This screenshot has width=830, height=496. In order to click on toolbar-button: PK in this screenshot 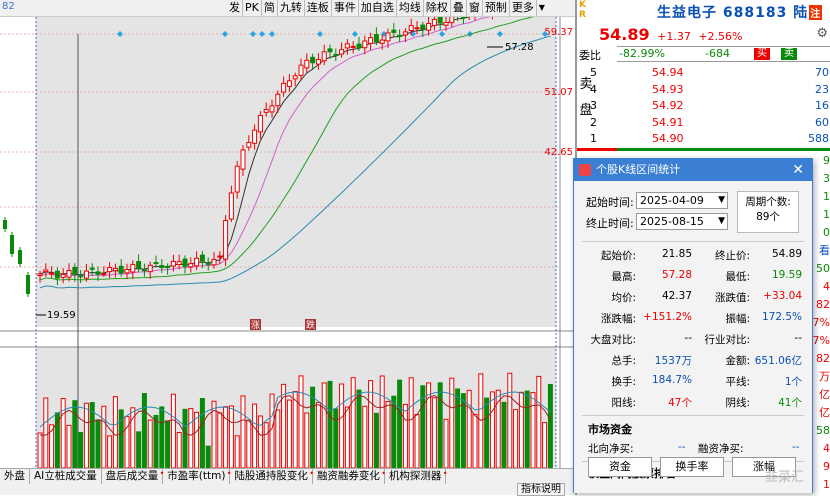, I will do `click(252, 8)`.